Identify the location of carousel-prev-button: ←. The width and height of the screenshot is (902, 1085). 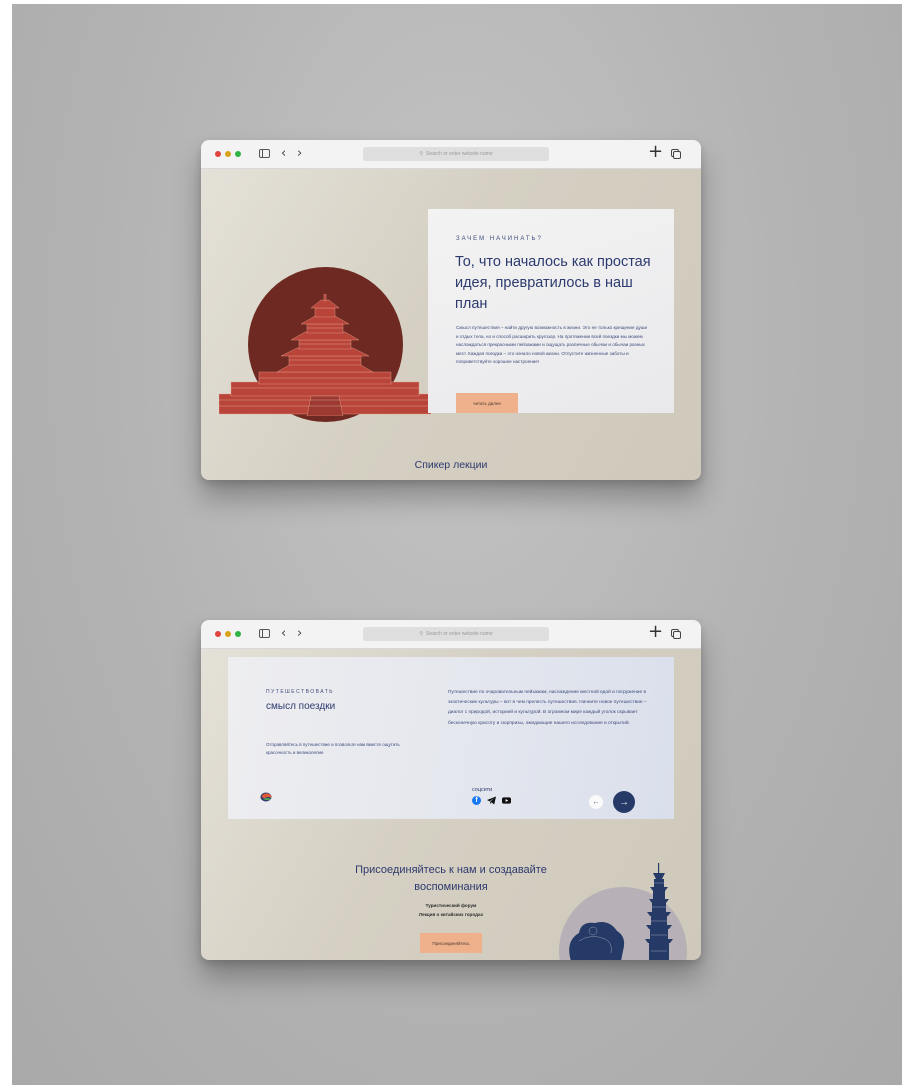
(596, 802).